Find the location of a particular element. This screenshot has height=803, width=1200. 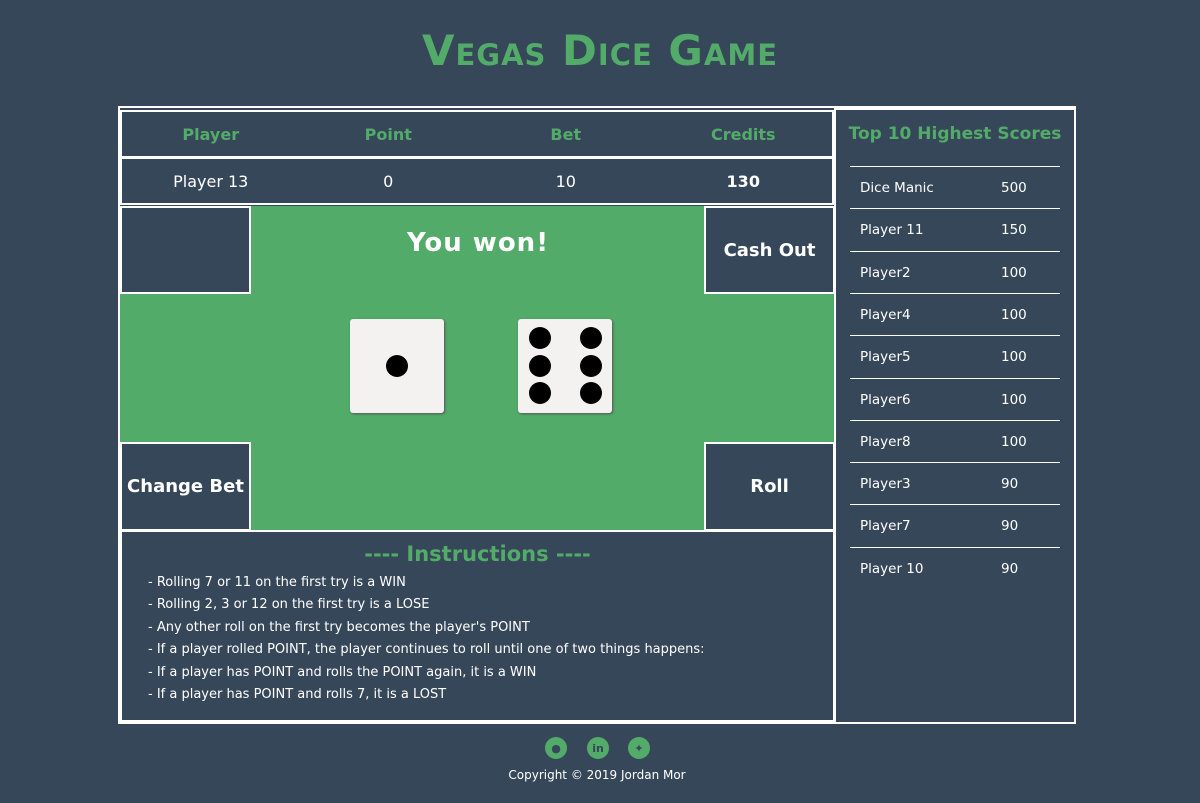

linkedin-icon: in is located at coordinates (598, 748).